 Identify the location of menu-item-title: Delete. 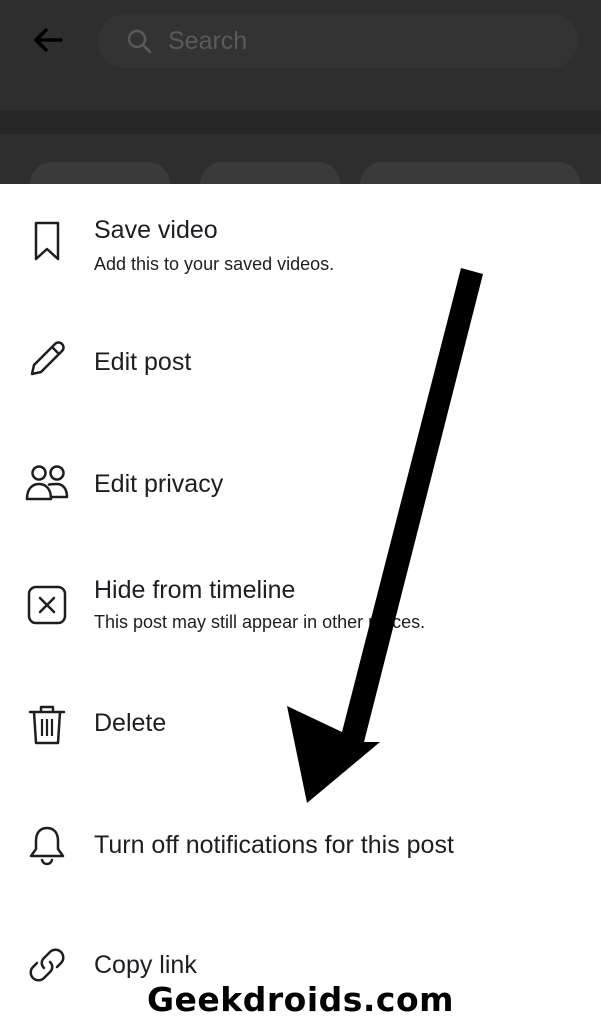
(130, 723).